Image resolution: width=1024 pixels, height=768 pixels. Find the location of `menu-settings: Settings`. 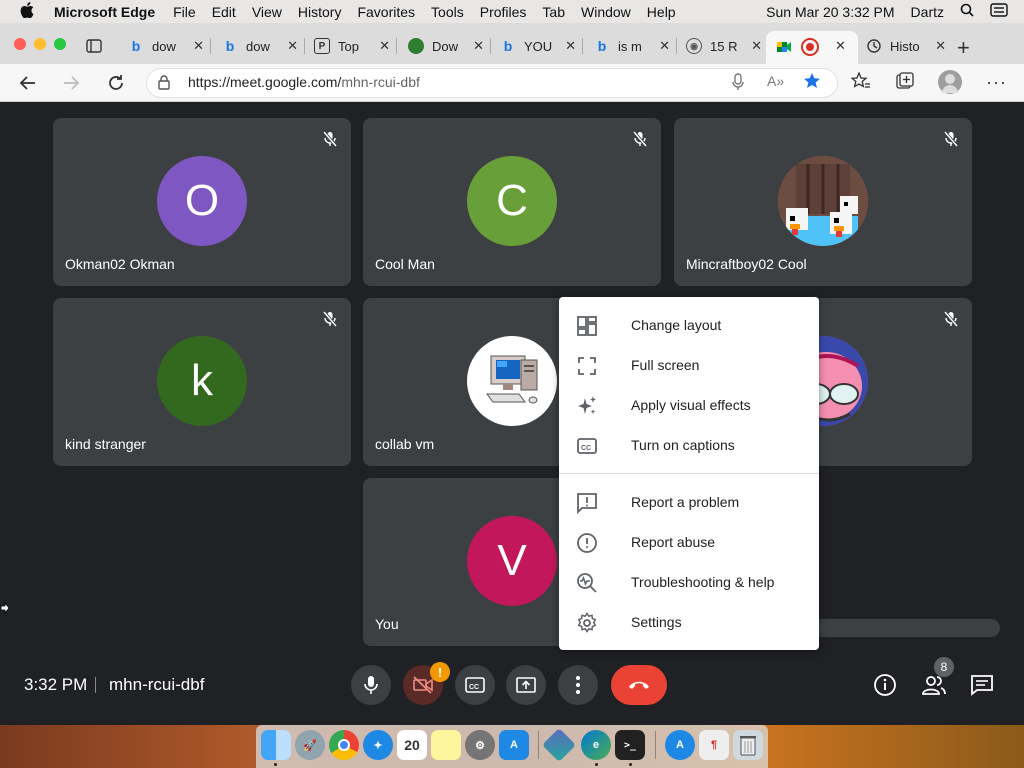

menu-settings: Settings is located at coordinates (689, 622).